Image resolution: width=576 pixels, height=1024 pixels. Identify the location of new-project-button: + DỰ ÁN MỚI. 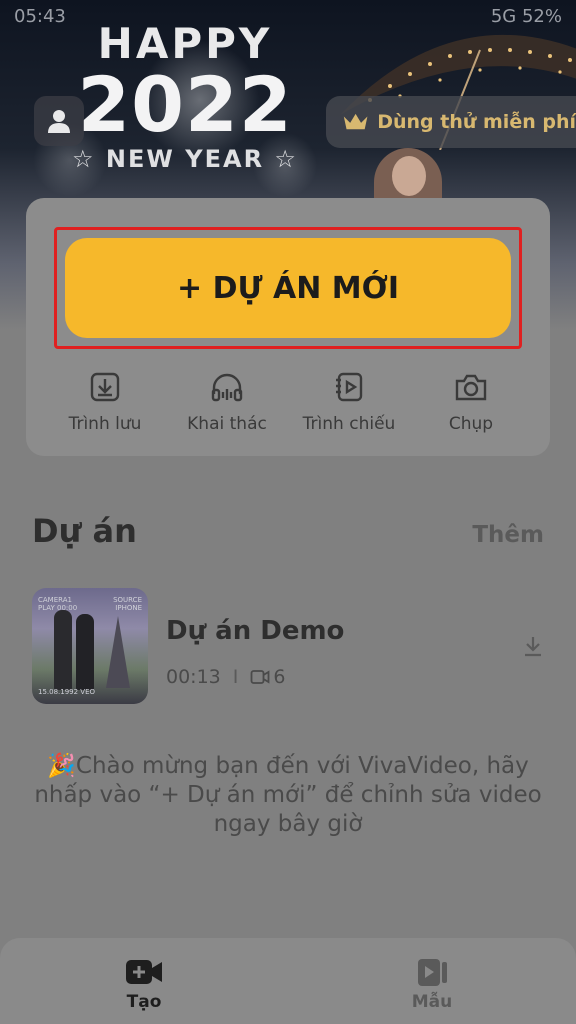
(288, 288).